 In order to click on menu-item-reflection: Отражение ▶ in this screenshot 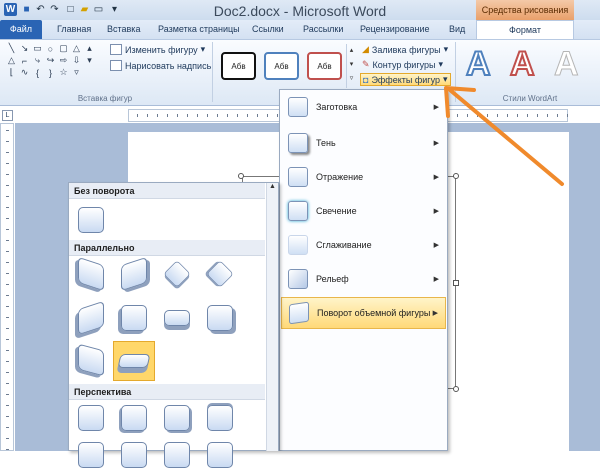, I will do `click(363, 177)`.